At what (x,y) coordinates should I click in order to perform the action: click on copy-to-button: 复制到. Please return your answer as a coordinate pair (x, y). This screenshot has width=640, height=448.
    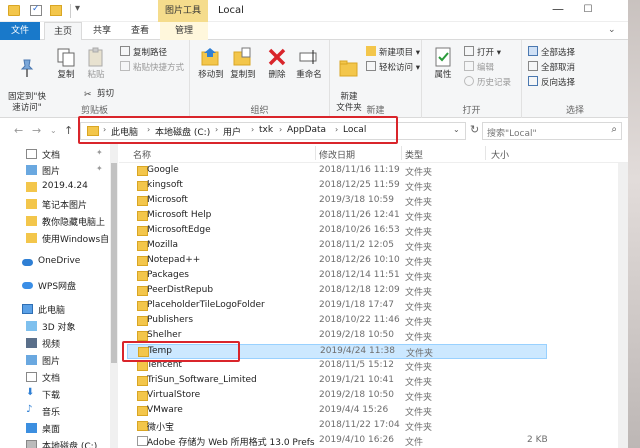
    Looking at the image, I should click on (243, 63).